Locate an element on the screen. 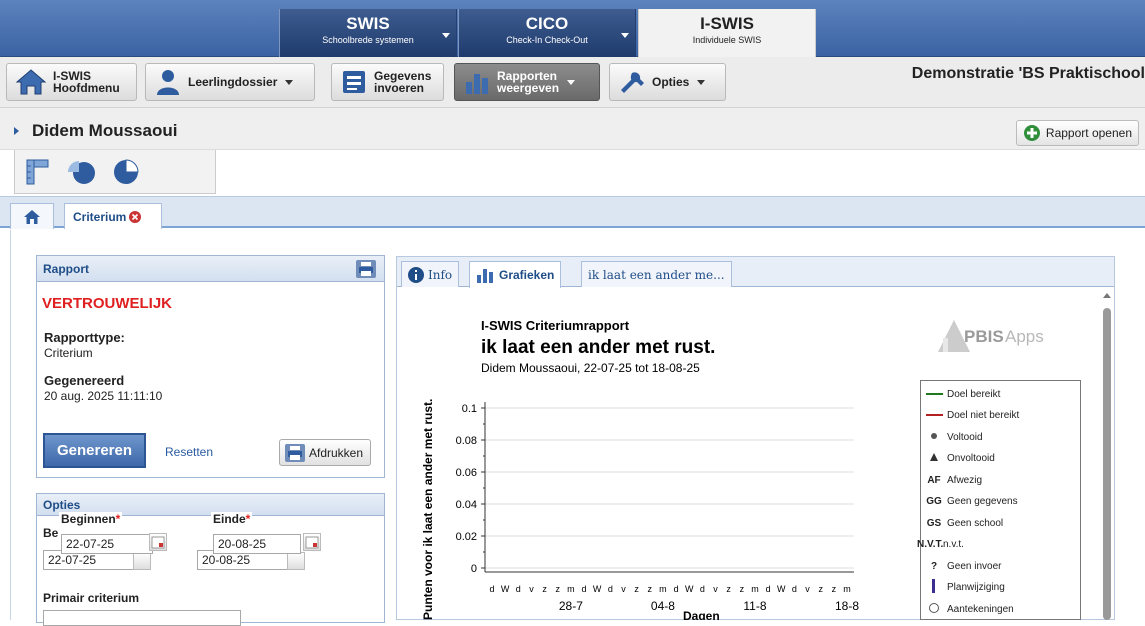 Image resolution: width=1145 pixels, height=626 pixels. y-tick-label: 0.1 is located at coordinates (469, 409).